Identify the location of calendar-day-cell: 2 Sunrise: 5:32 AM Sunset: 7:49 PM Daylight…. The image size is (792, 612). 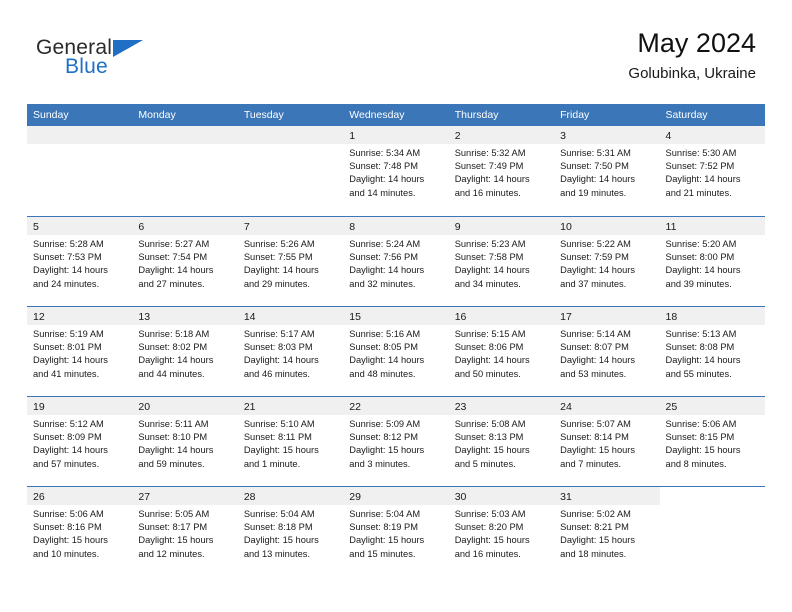
(501, 171).